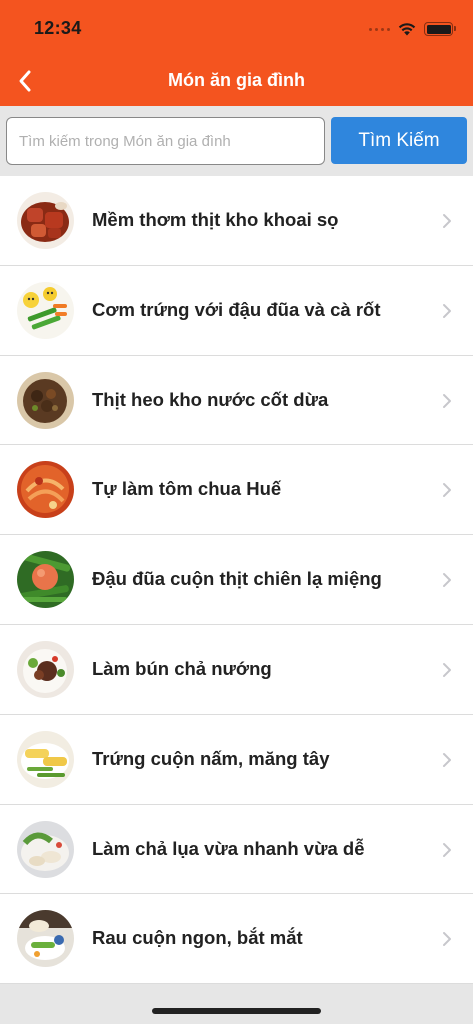 This screenshot has height=1024, width=473. I want to click on recipe-title: Thịt heo kho nước cốt dừa, so click(210, 399).